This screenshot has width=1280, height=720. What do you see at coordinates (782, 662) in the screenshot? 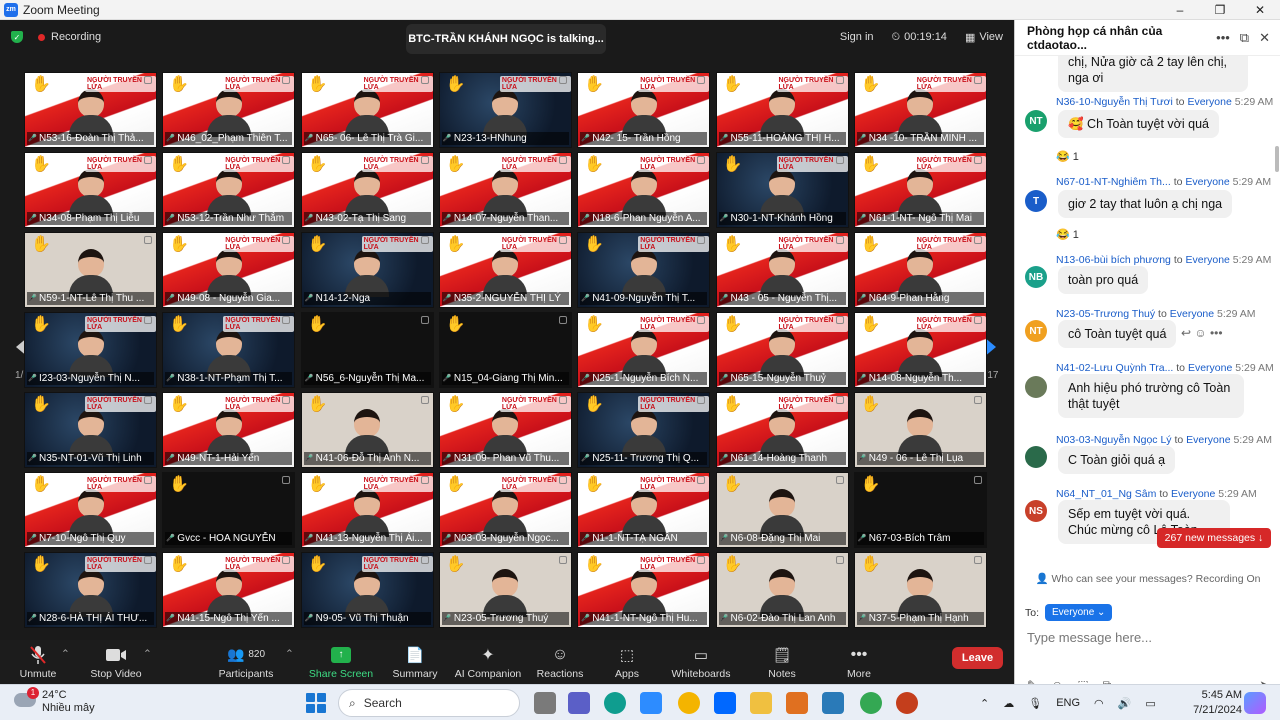
I see `notes-button: 🗒 Notes` at bounding box center [782, 662].